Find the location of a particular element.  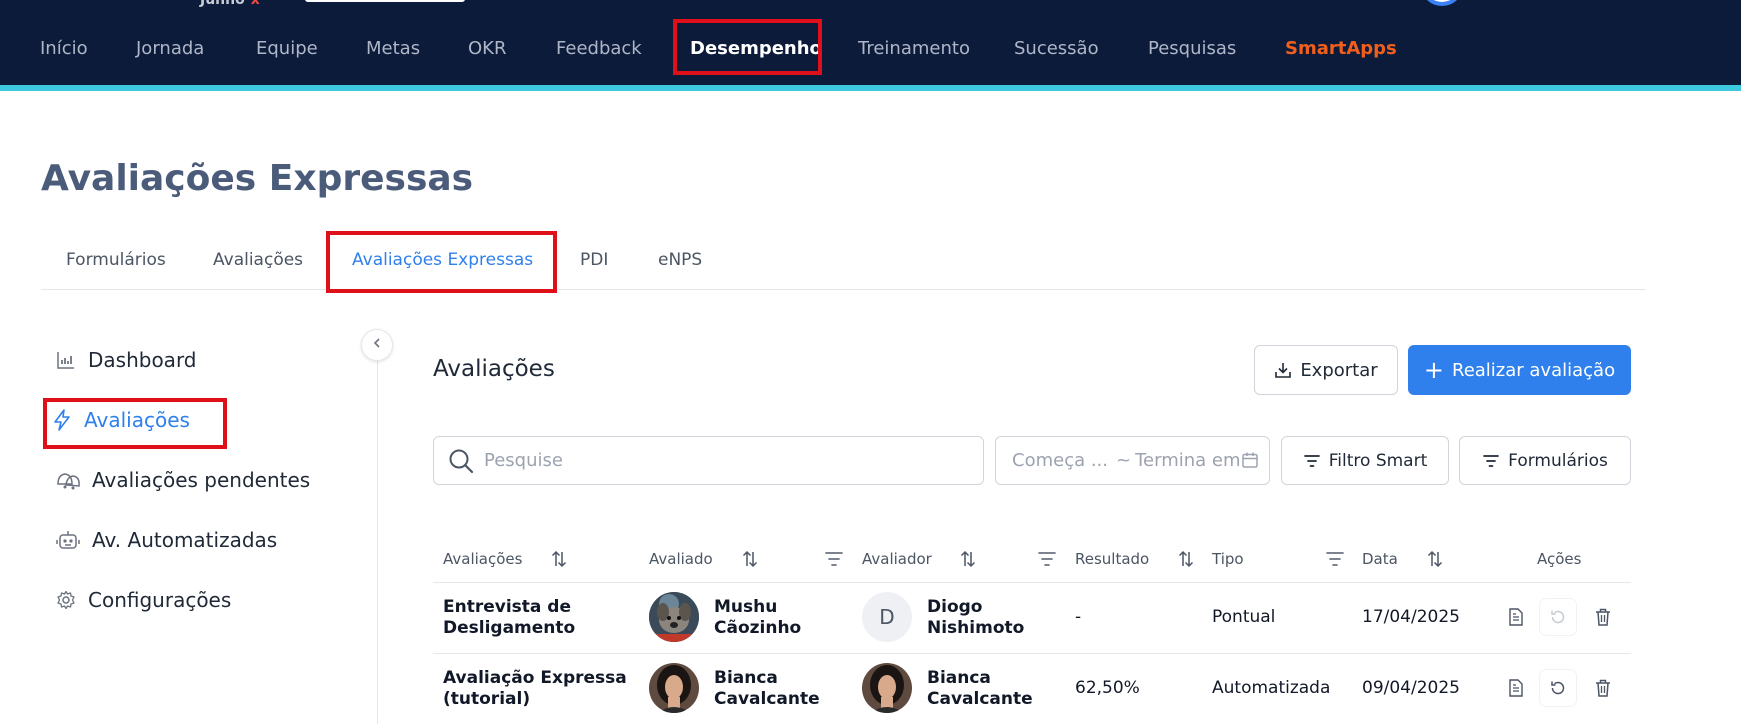

row-date: 09/04/2025 is located at coordinates (1411, 688).